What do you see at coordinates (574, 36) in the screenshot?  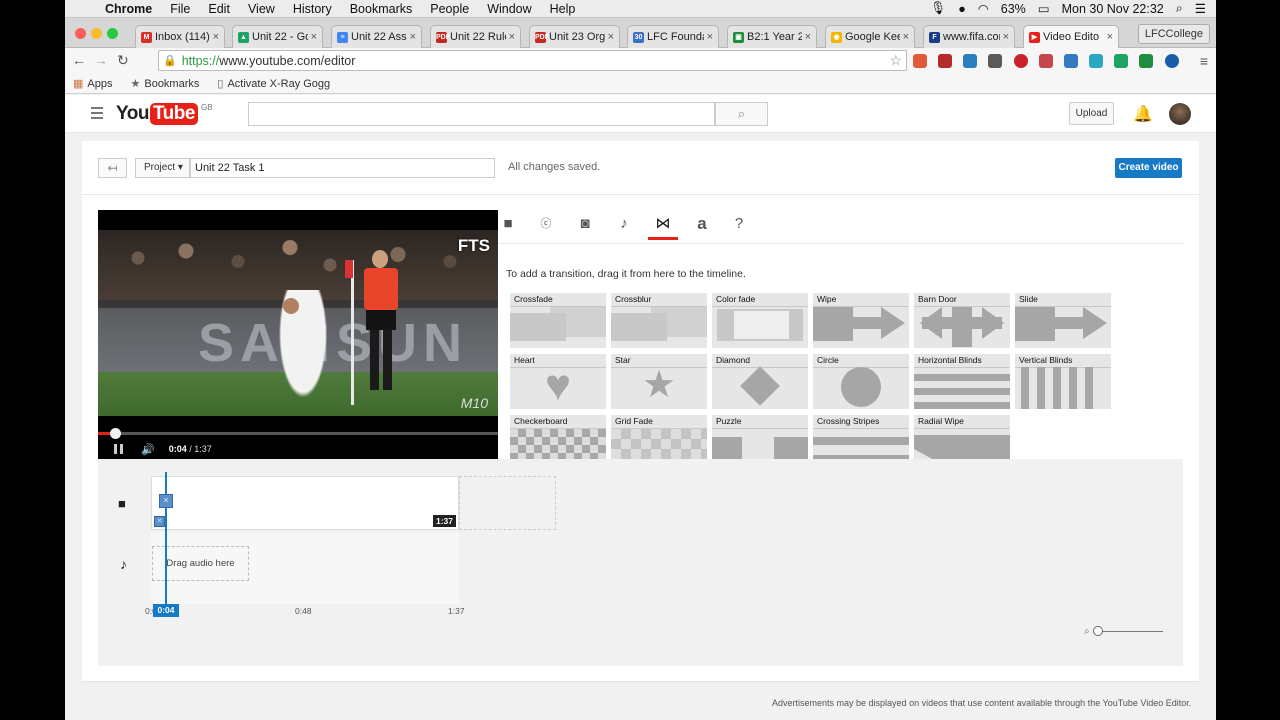 I see `browser-tab: PDFUnit 23 Organ×` at bounding box center [574, 36].